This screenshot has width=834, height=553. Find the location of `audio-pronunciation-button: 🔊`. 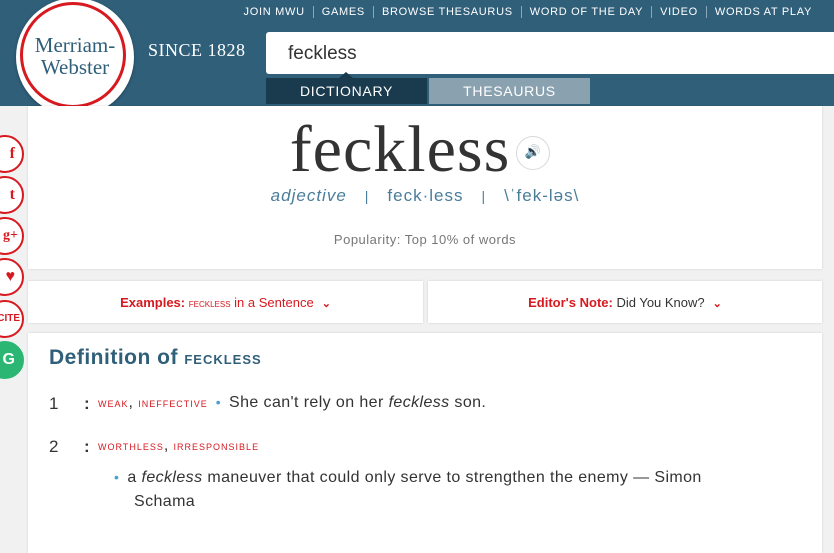

audio-pronunciation-button: 🔊 is located at coordinates (533, 153).